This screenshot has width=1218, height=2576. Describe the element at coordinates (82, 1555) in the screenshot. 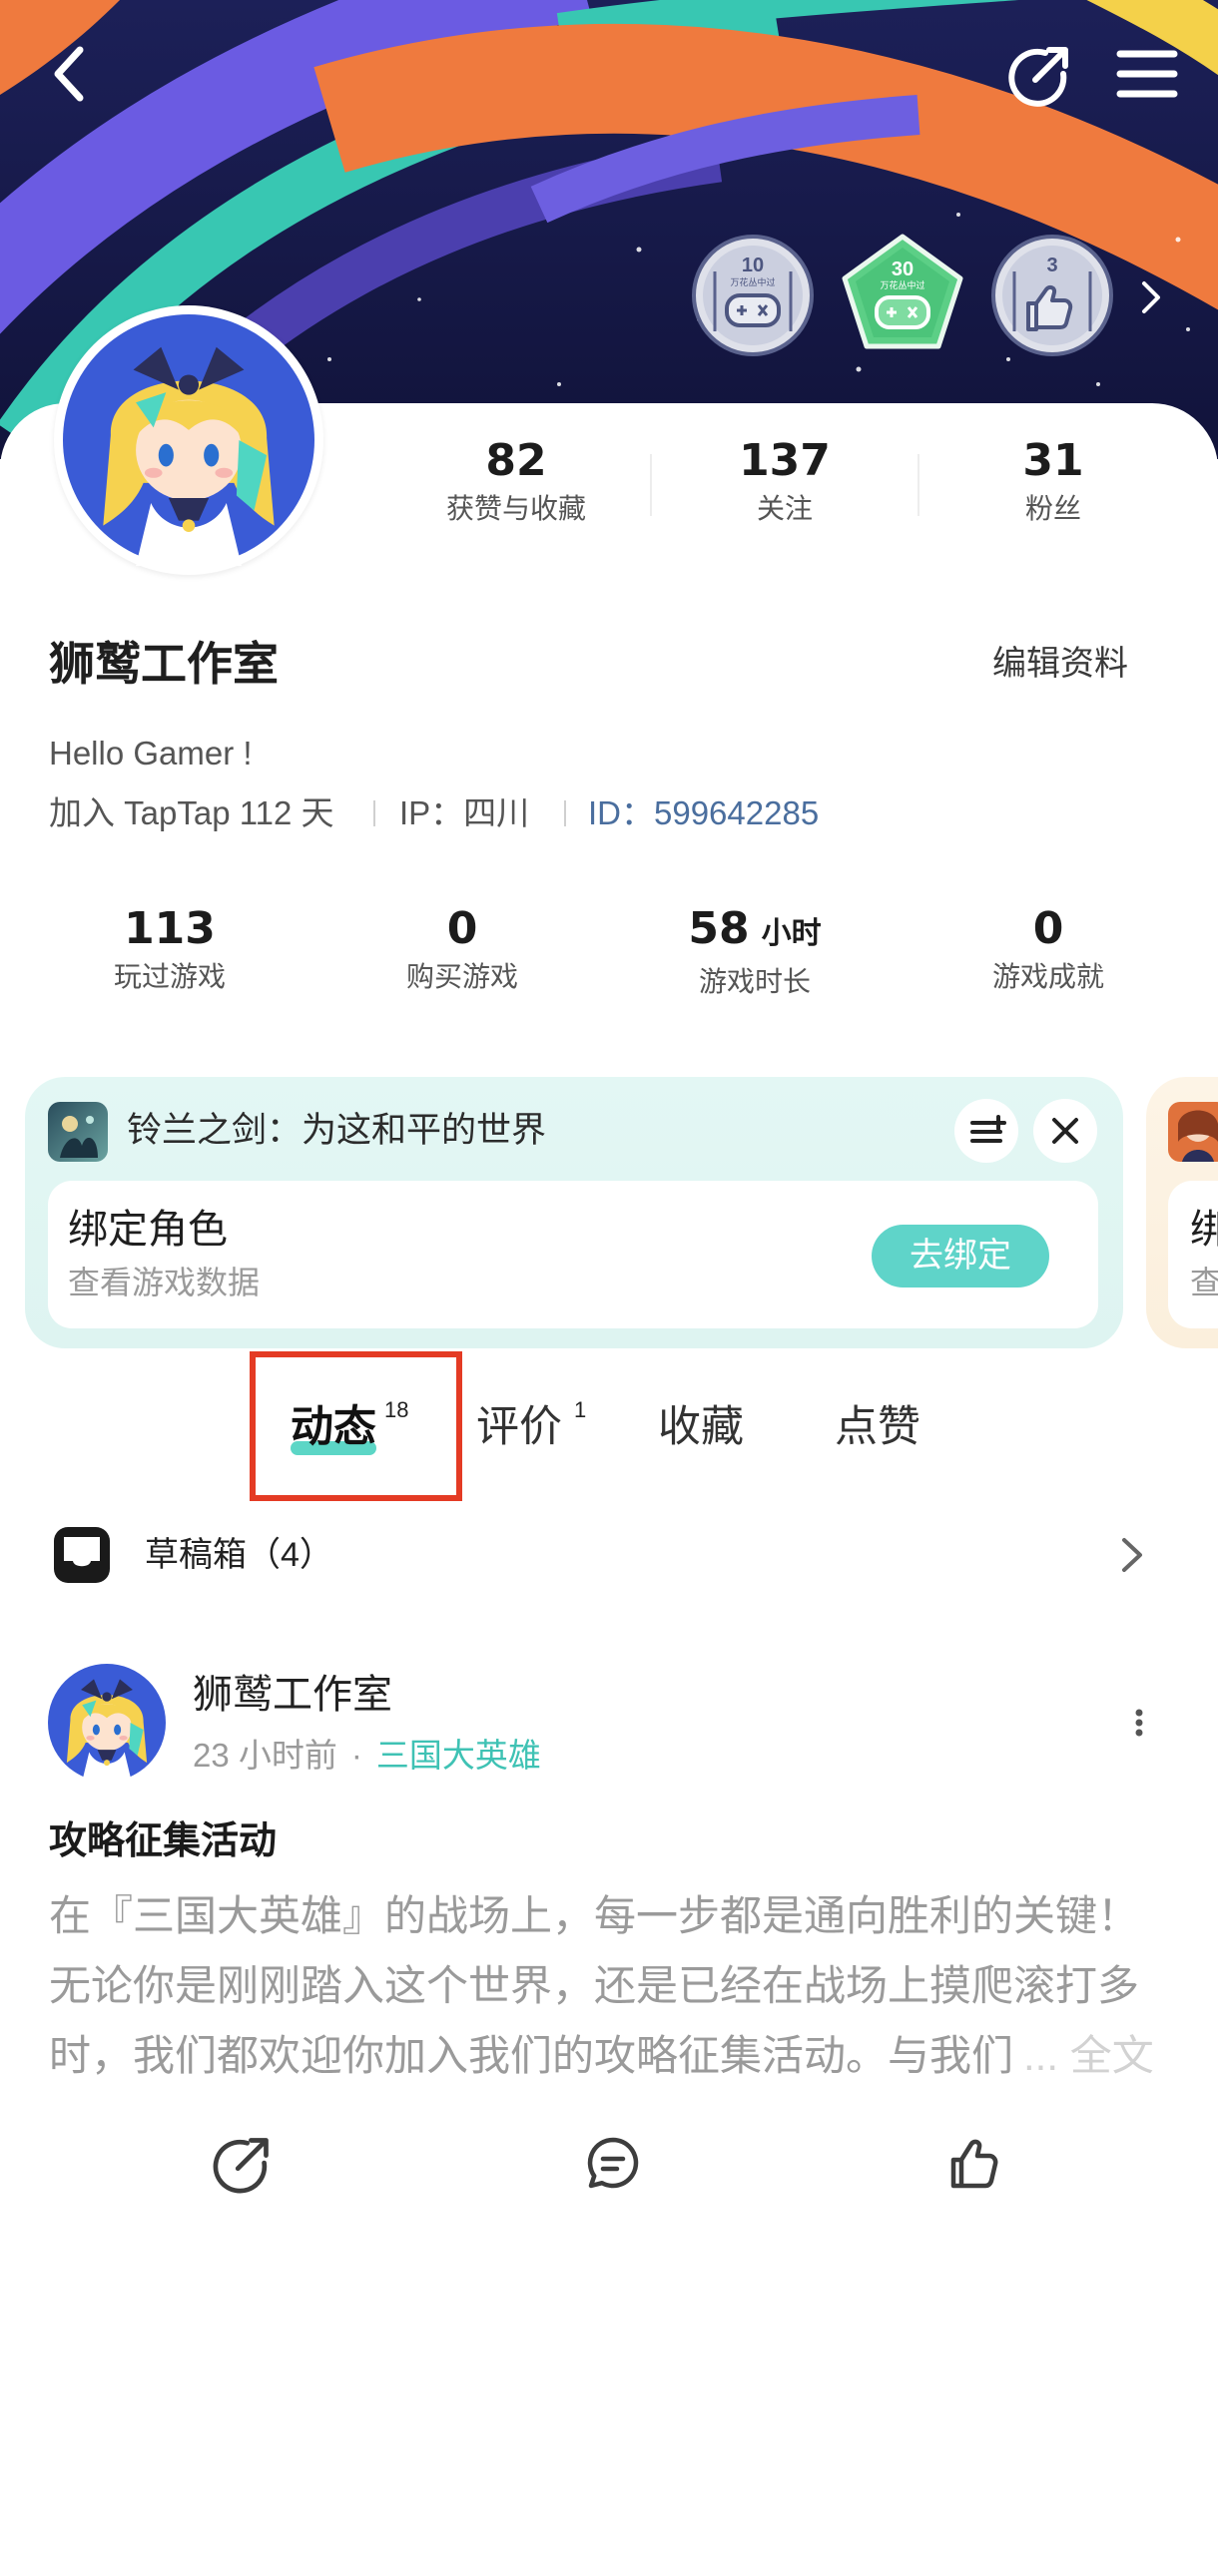

I see `drafts-box-icon` at that location.